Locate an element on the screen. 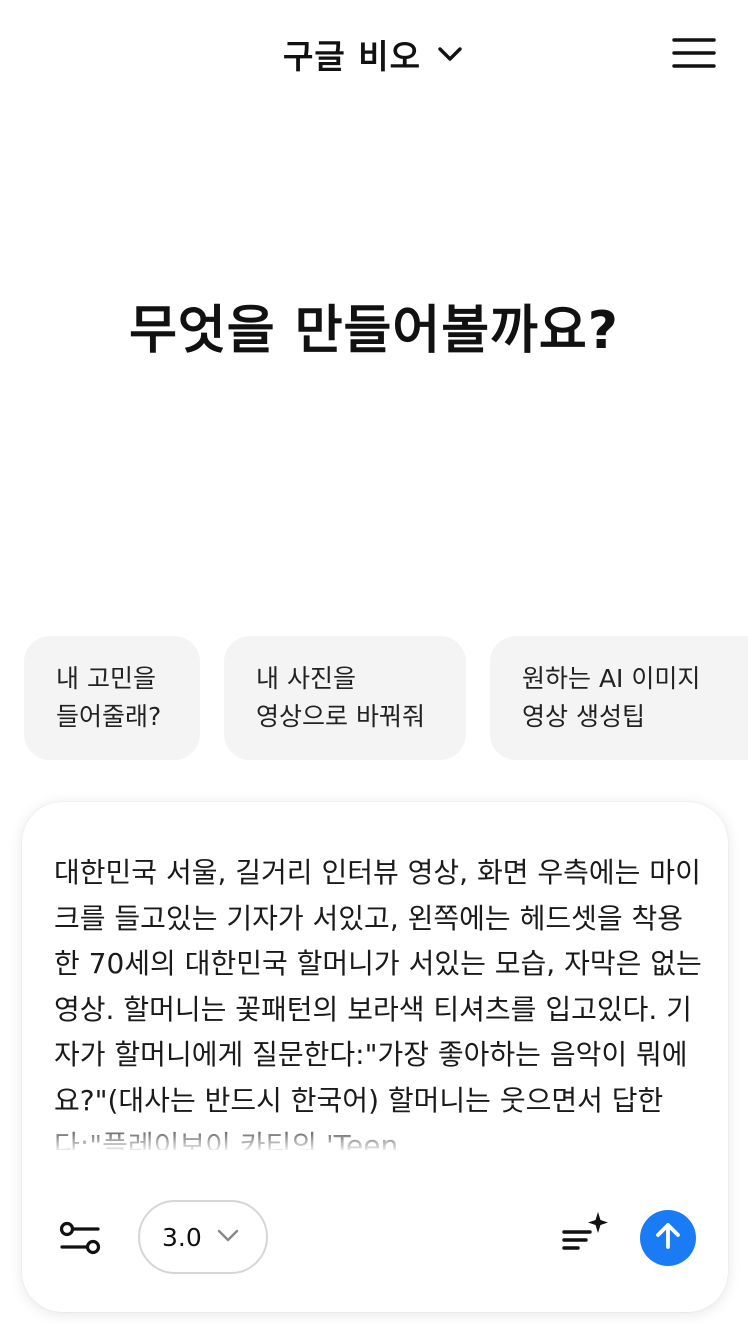 This screenshot has height=1324, width=748. page-headline: 무엇을 만들어볼까요? is located at coordinates (374, 331).